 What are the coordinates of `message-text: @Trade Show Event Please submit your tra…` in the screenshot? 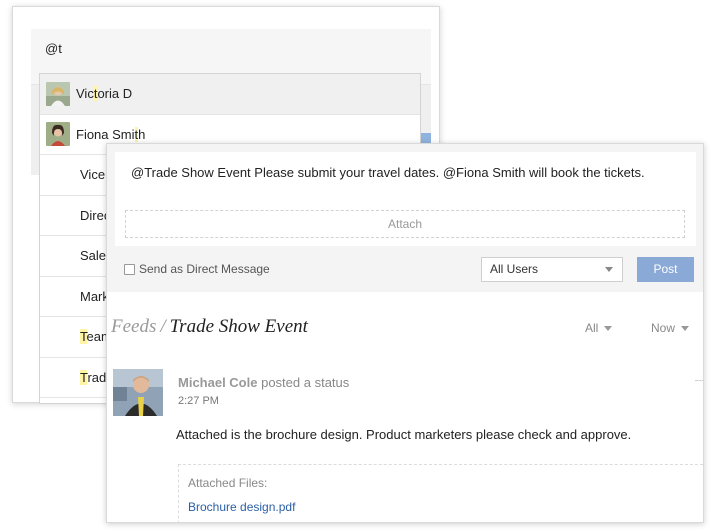 It's located at (388, 172).